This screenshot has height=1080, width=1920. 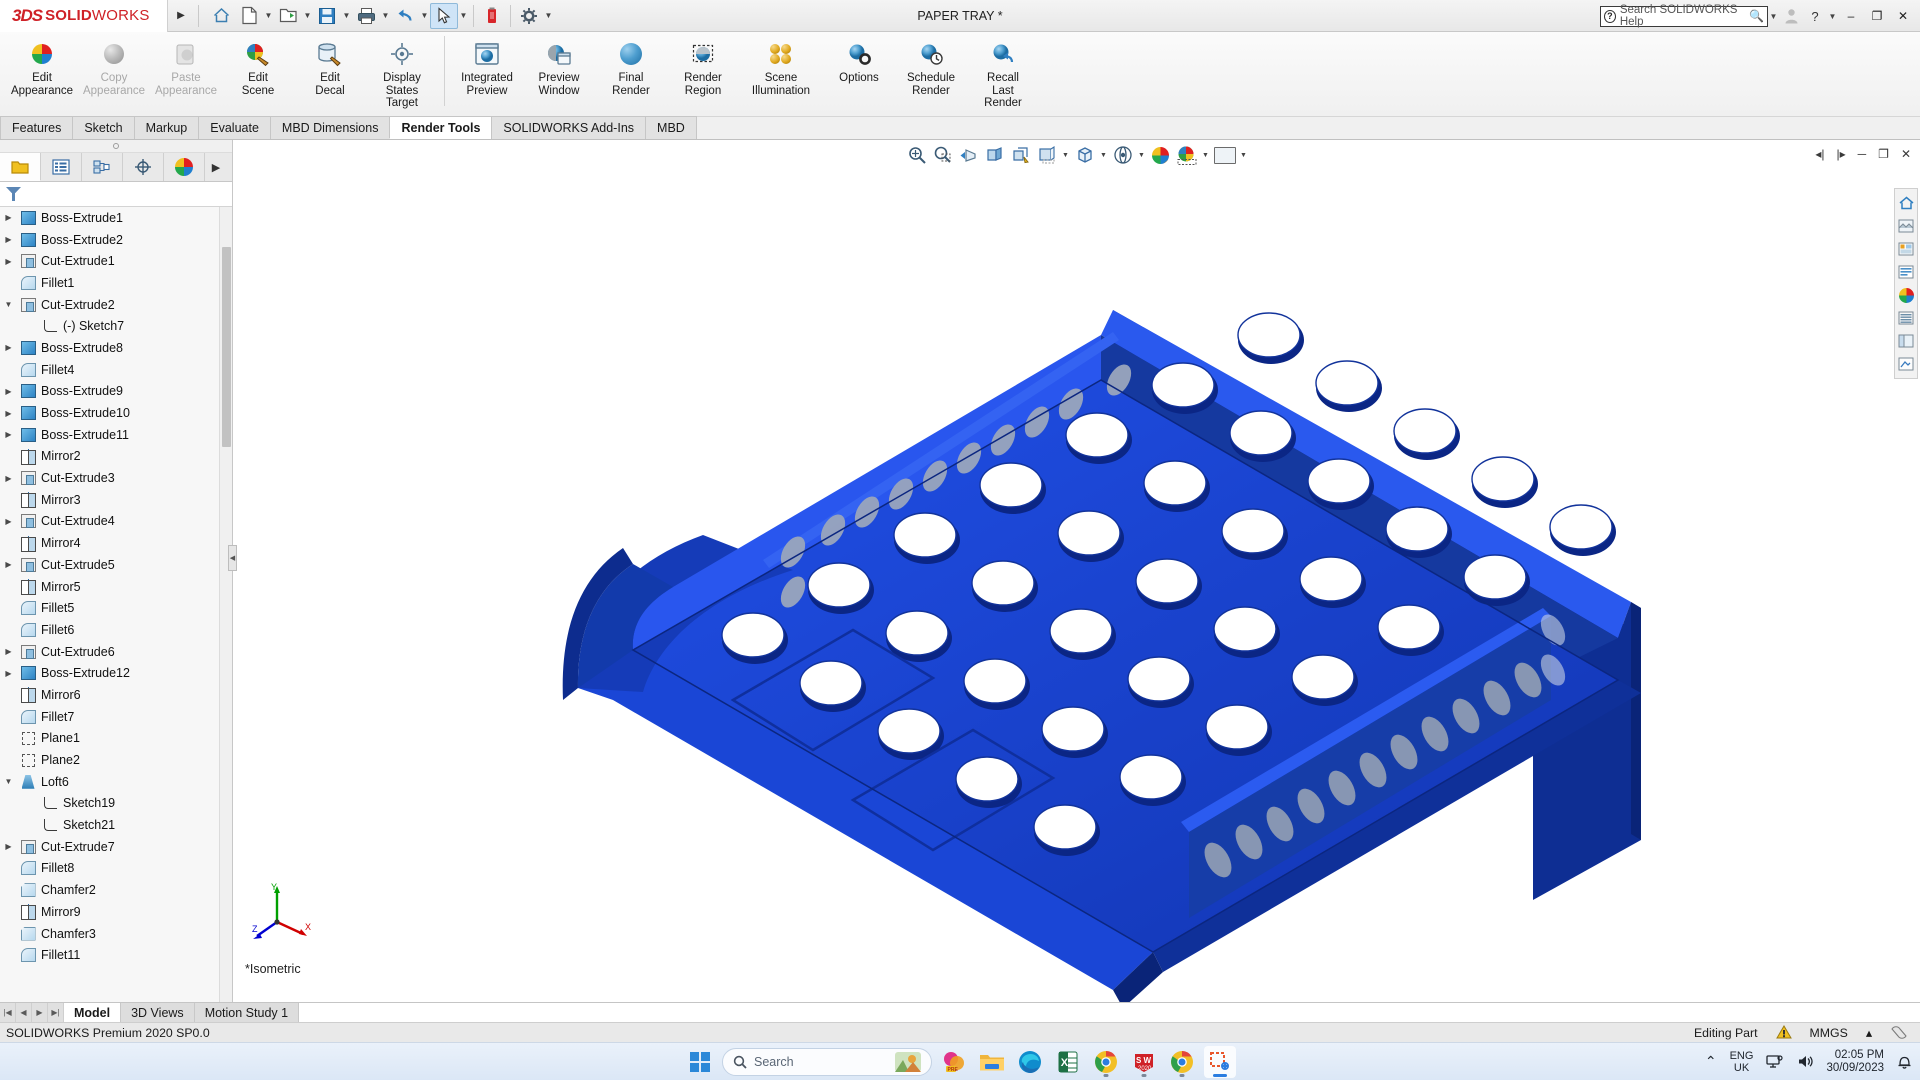 What do you see at coordinates (116, 869) in the screenshot?
I see `feature-tree-item: Fillet8` at bounding box center [116, 869].